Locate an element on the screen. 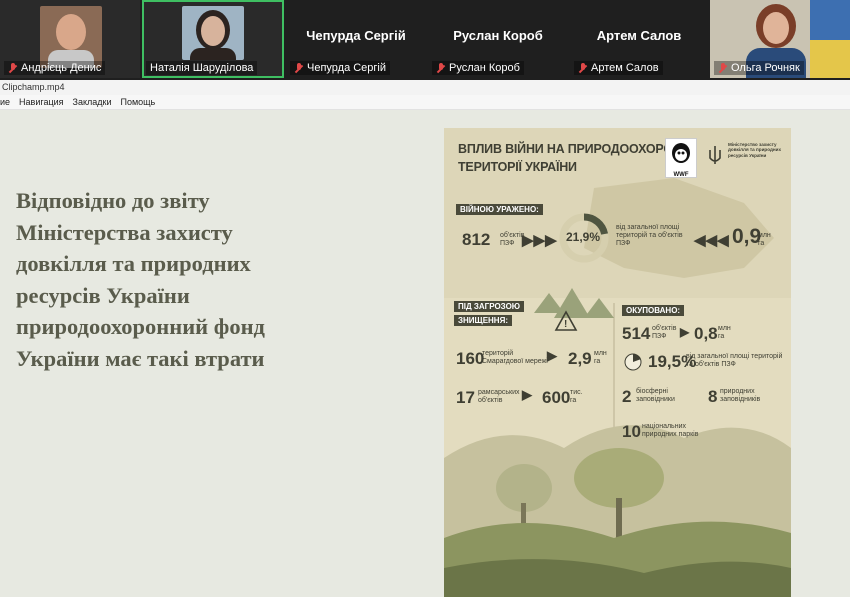 Image resolution: width=850 pixels, height=597 pixels. participant-placeholder-name: Руслан Короб is located at coordinates (498, 35).